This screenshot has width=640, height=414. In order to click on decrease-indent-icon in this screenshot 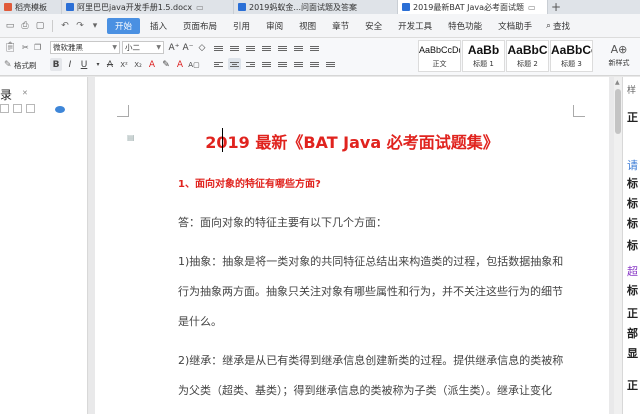, I will do `click(250, 48)`.